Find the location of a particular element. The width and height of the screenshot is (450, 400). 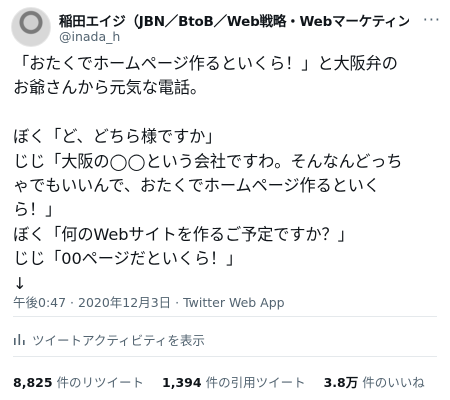

like-count-value: 3.8万 is located at coordinates (341, 382).